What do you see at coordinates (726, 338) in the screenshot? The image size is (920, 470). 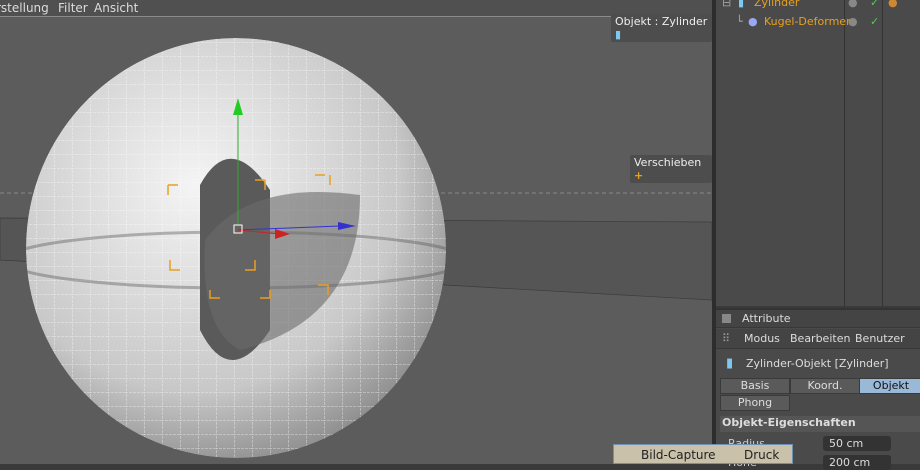 I see `grip-icon: ⠿` at bounding box center [726, 338].